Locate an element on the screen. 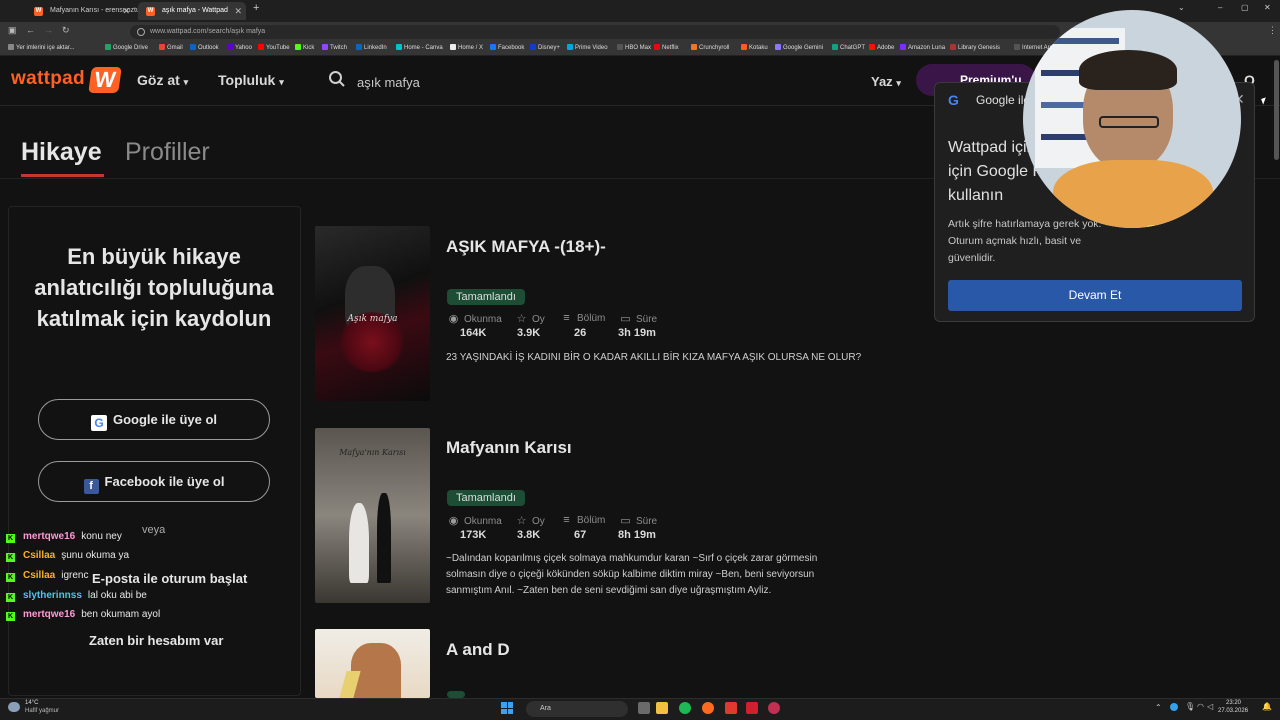  search-input is located at coordinates (557, 82).